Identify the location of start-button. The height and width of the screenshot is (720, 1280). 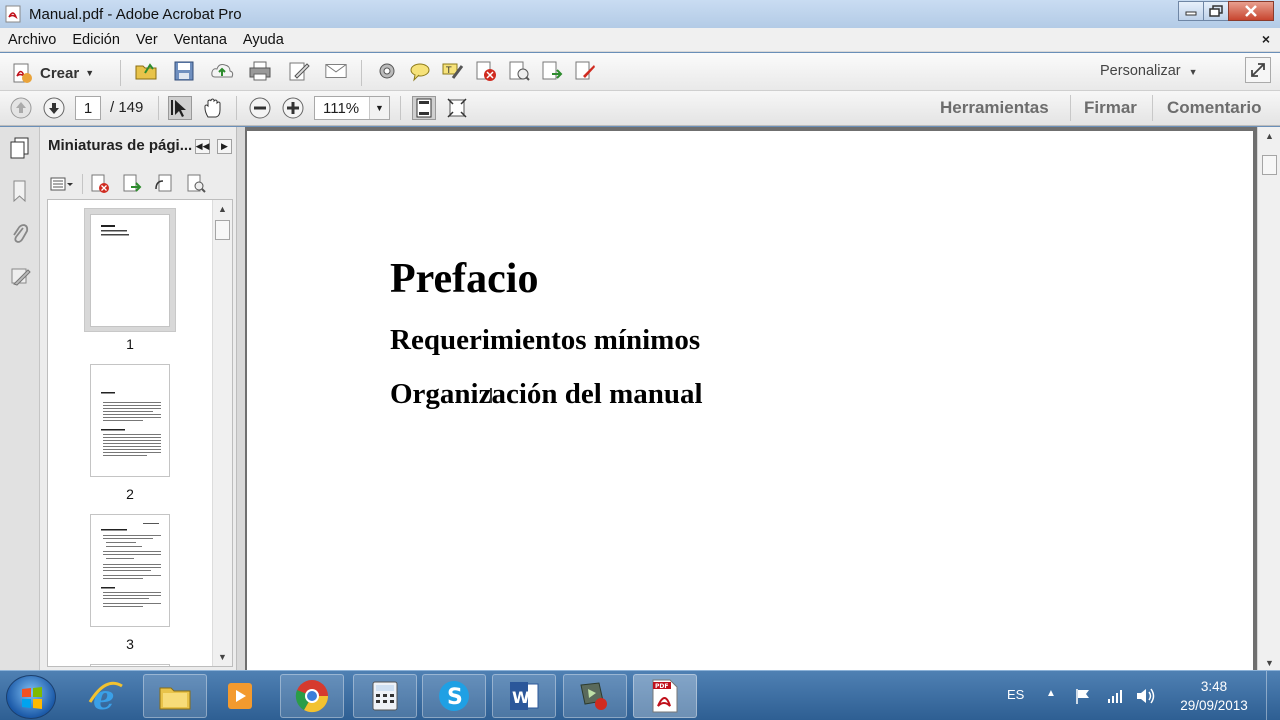
(31, 697).